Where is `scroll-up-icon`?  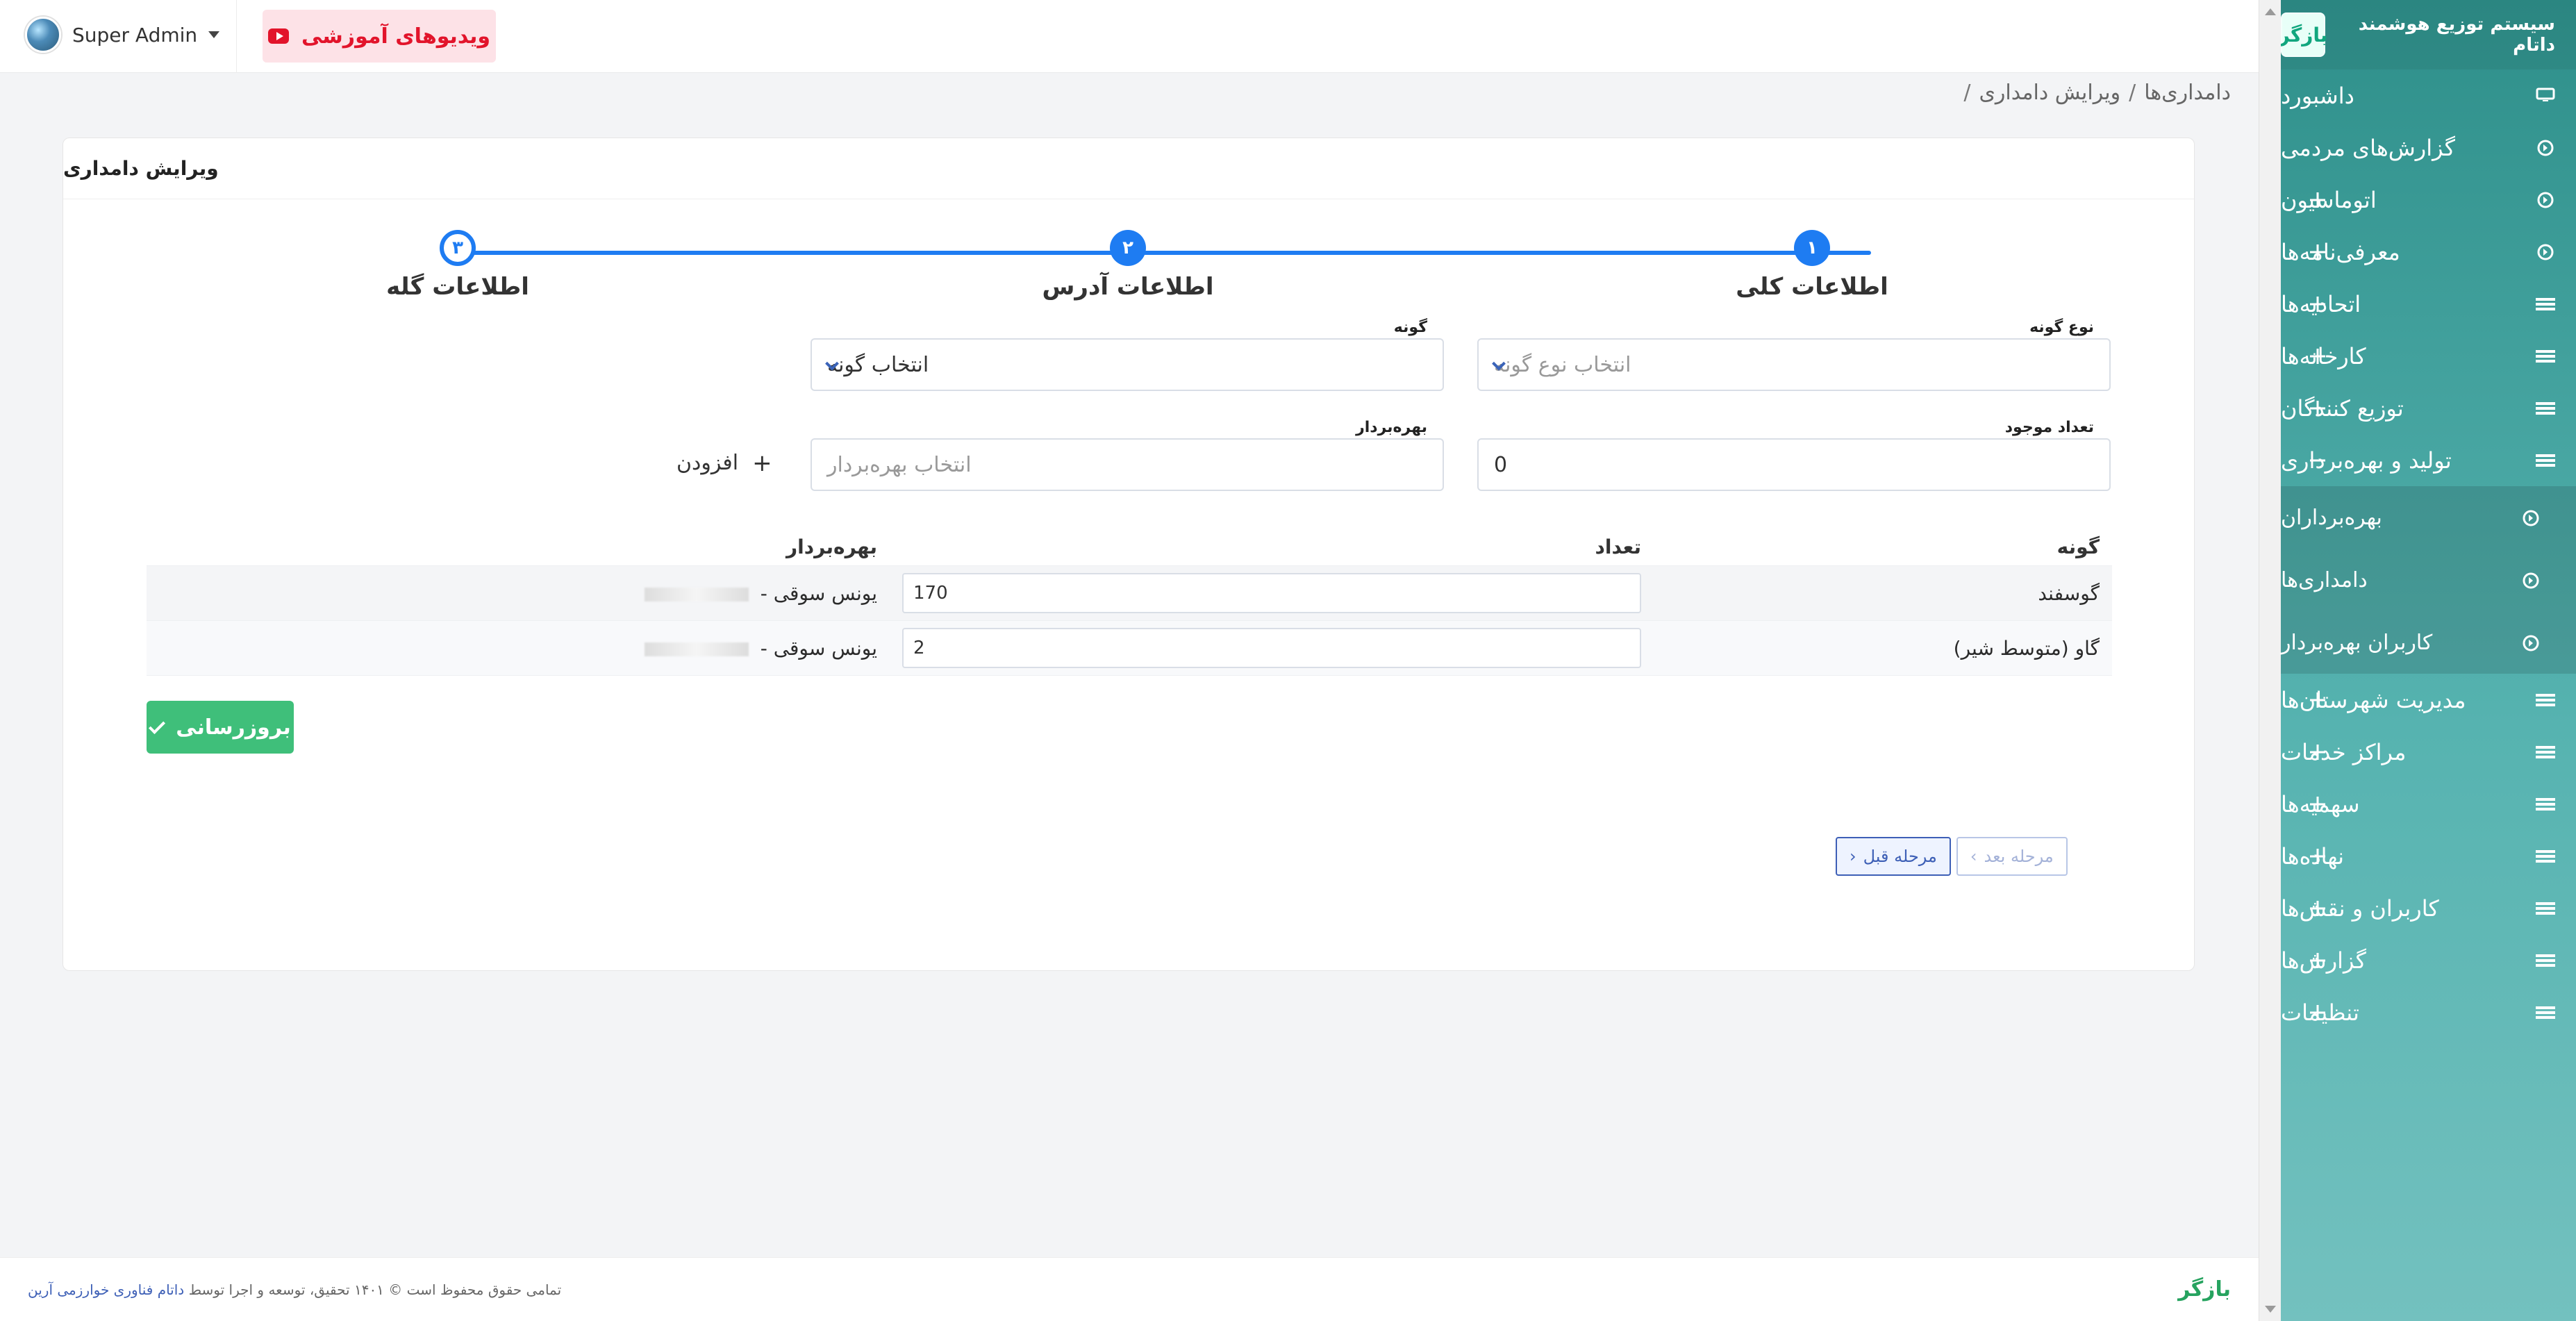
scroll-up-icon is located at coordinates (2270, 11).